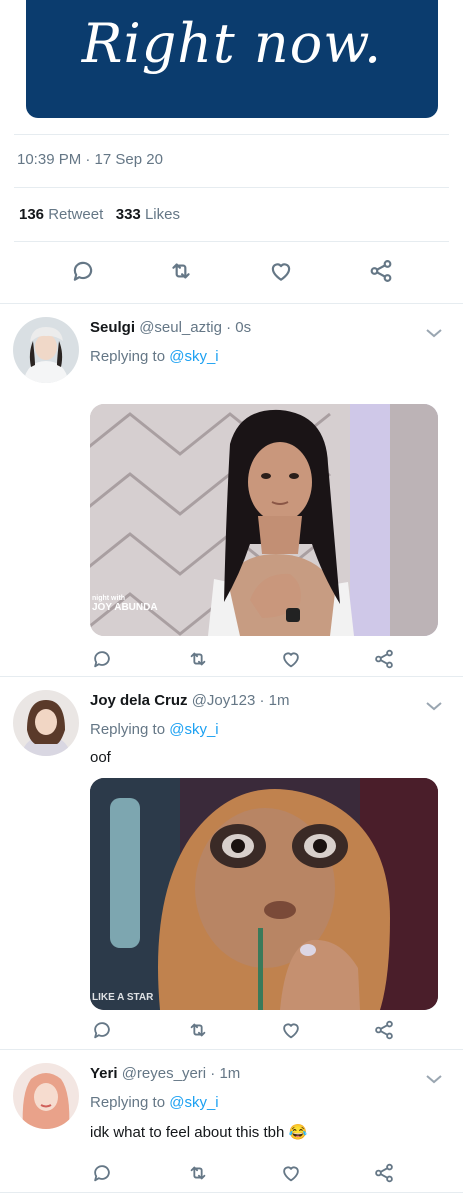  I want to click on reply-author: Yeri @reyes_yeri · 1m, so click(165, 1073).